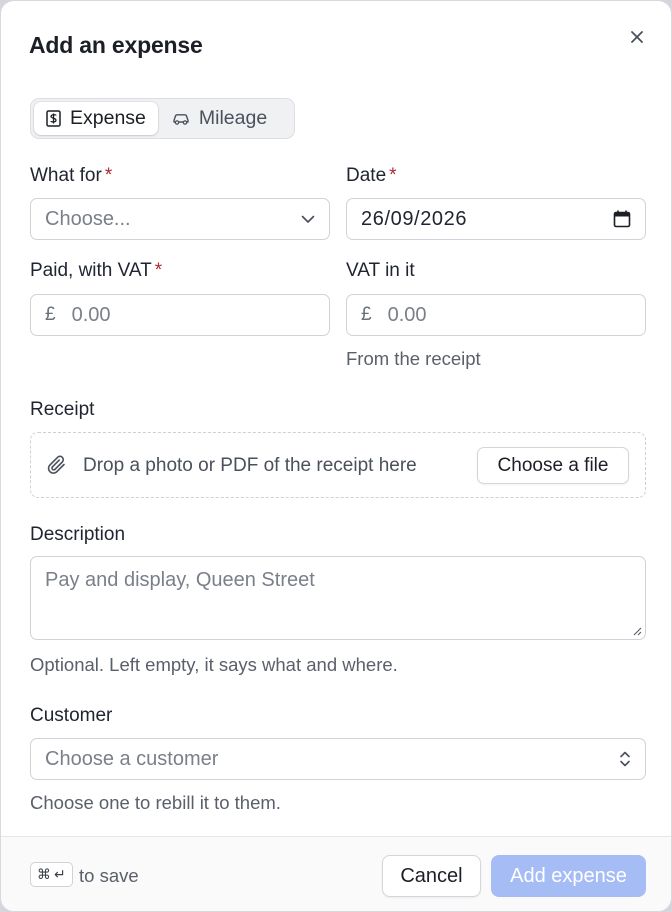  Describe the element at coordinates (336, 874) in the screenshot. I see `dialog-footer: ⌘ ↵ to save Cancel Add expense` at that location.